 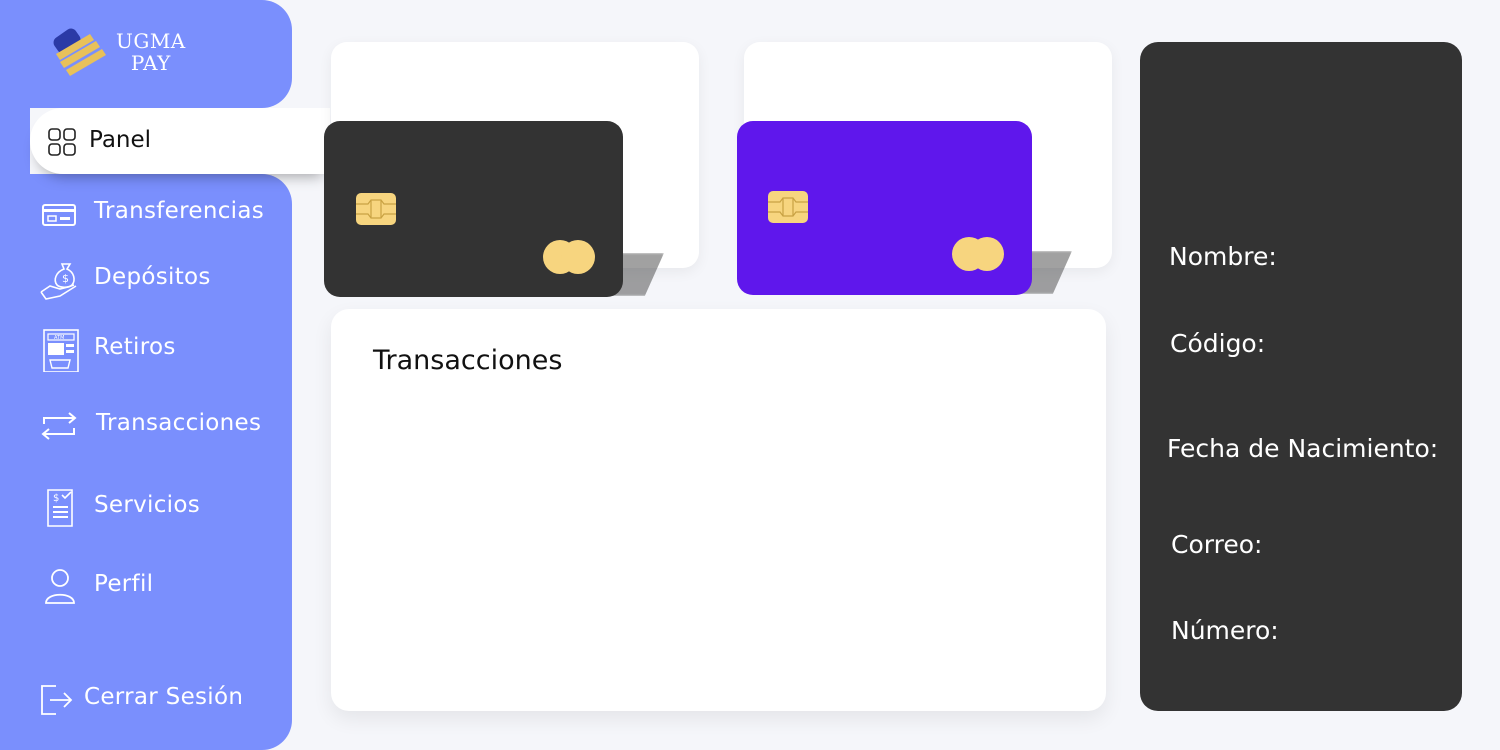 I want to click on swap-arrows-icon, so click(x=59, y=426).